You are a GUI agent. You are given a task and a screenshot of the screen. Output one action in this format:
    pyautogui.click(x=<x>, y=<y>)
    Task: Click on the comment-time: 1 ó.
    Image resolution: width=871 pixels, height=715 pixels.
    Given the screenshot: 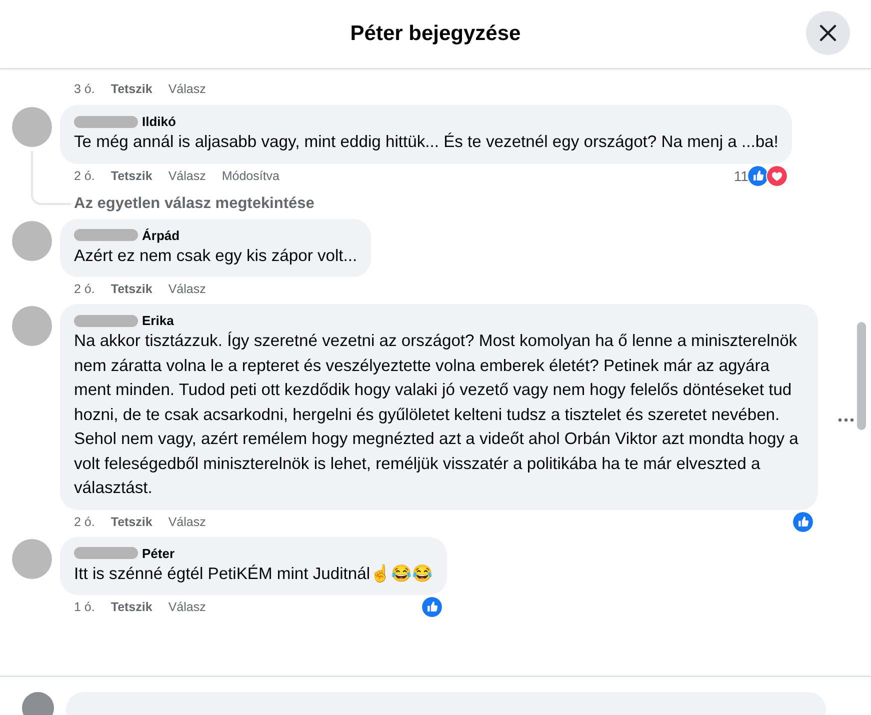 What is the action you would take?
    pyautogui.click(x=84, y=607)
    